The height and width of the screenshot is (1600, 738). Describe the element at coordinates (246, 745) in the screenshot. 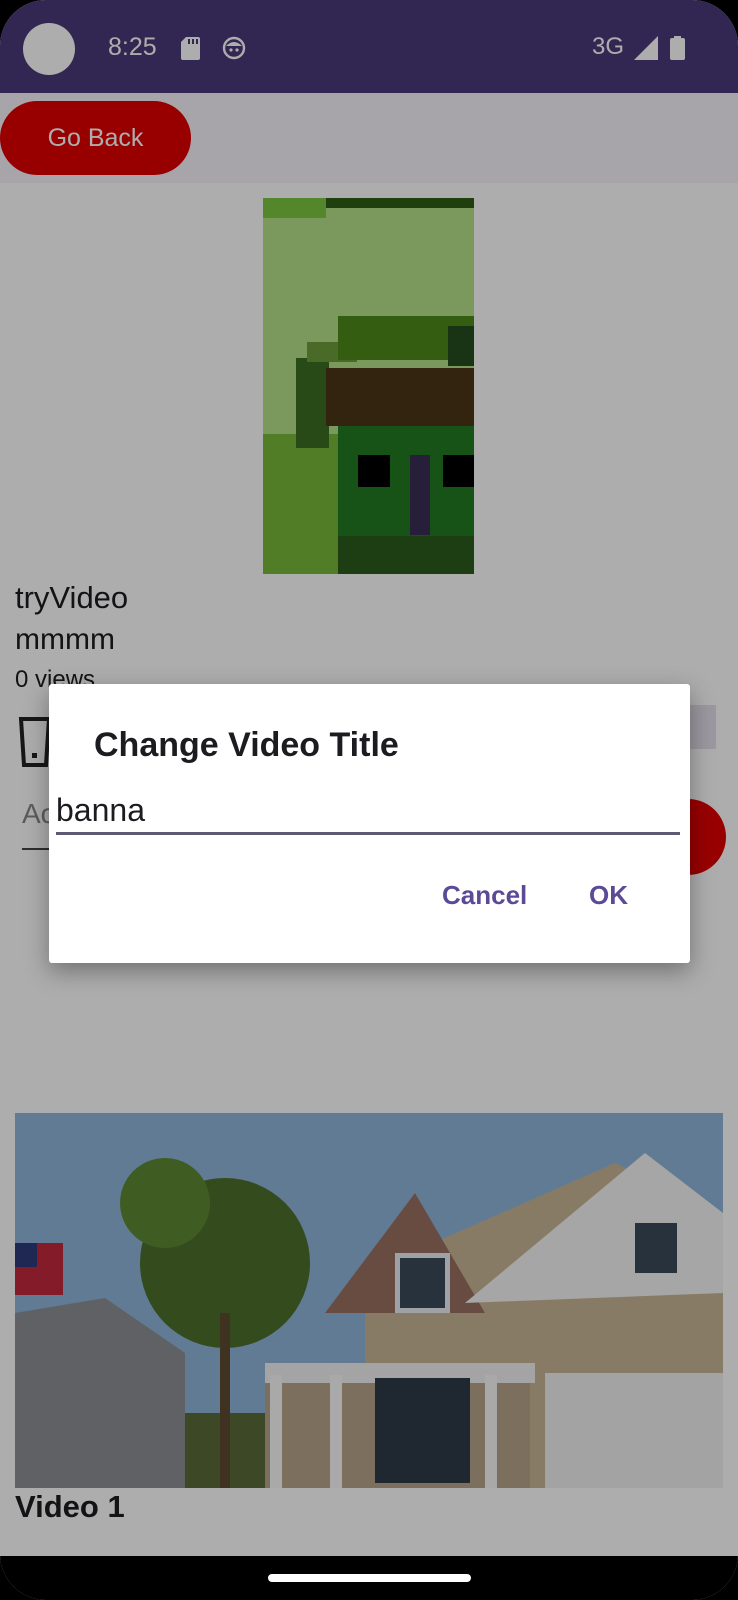

I see `dialog-title: Change Video Title` at that location.